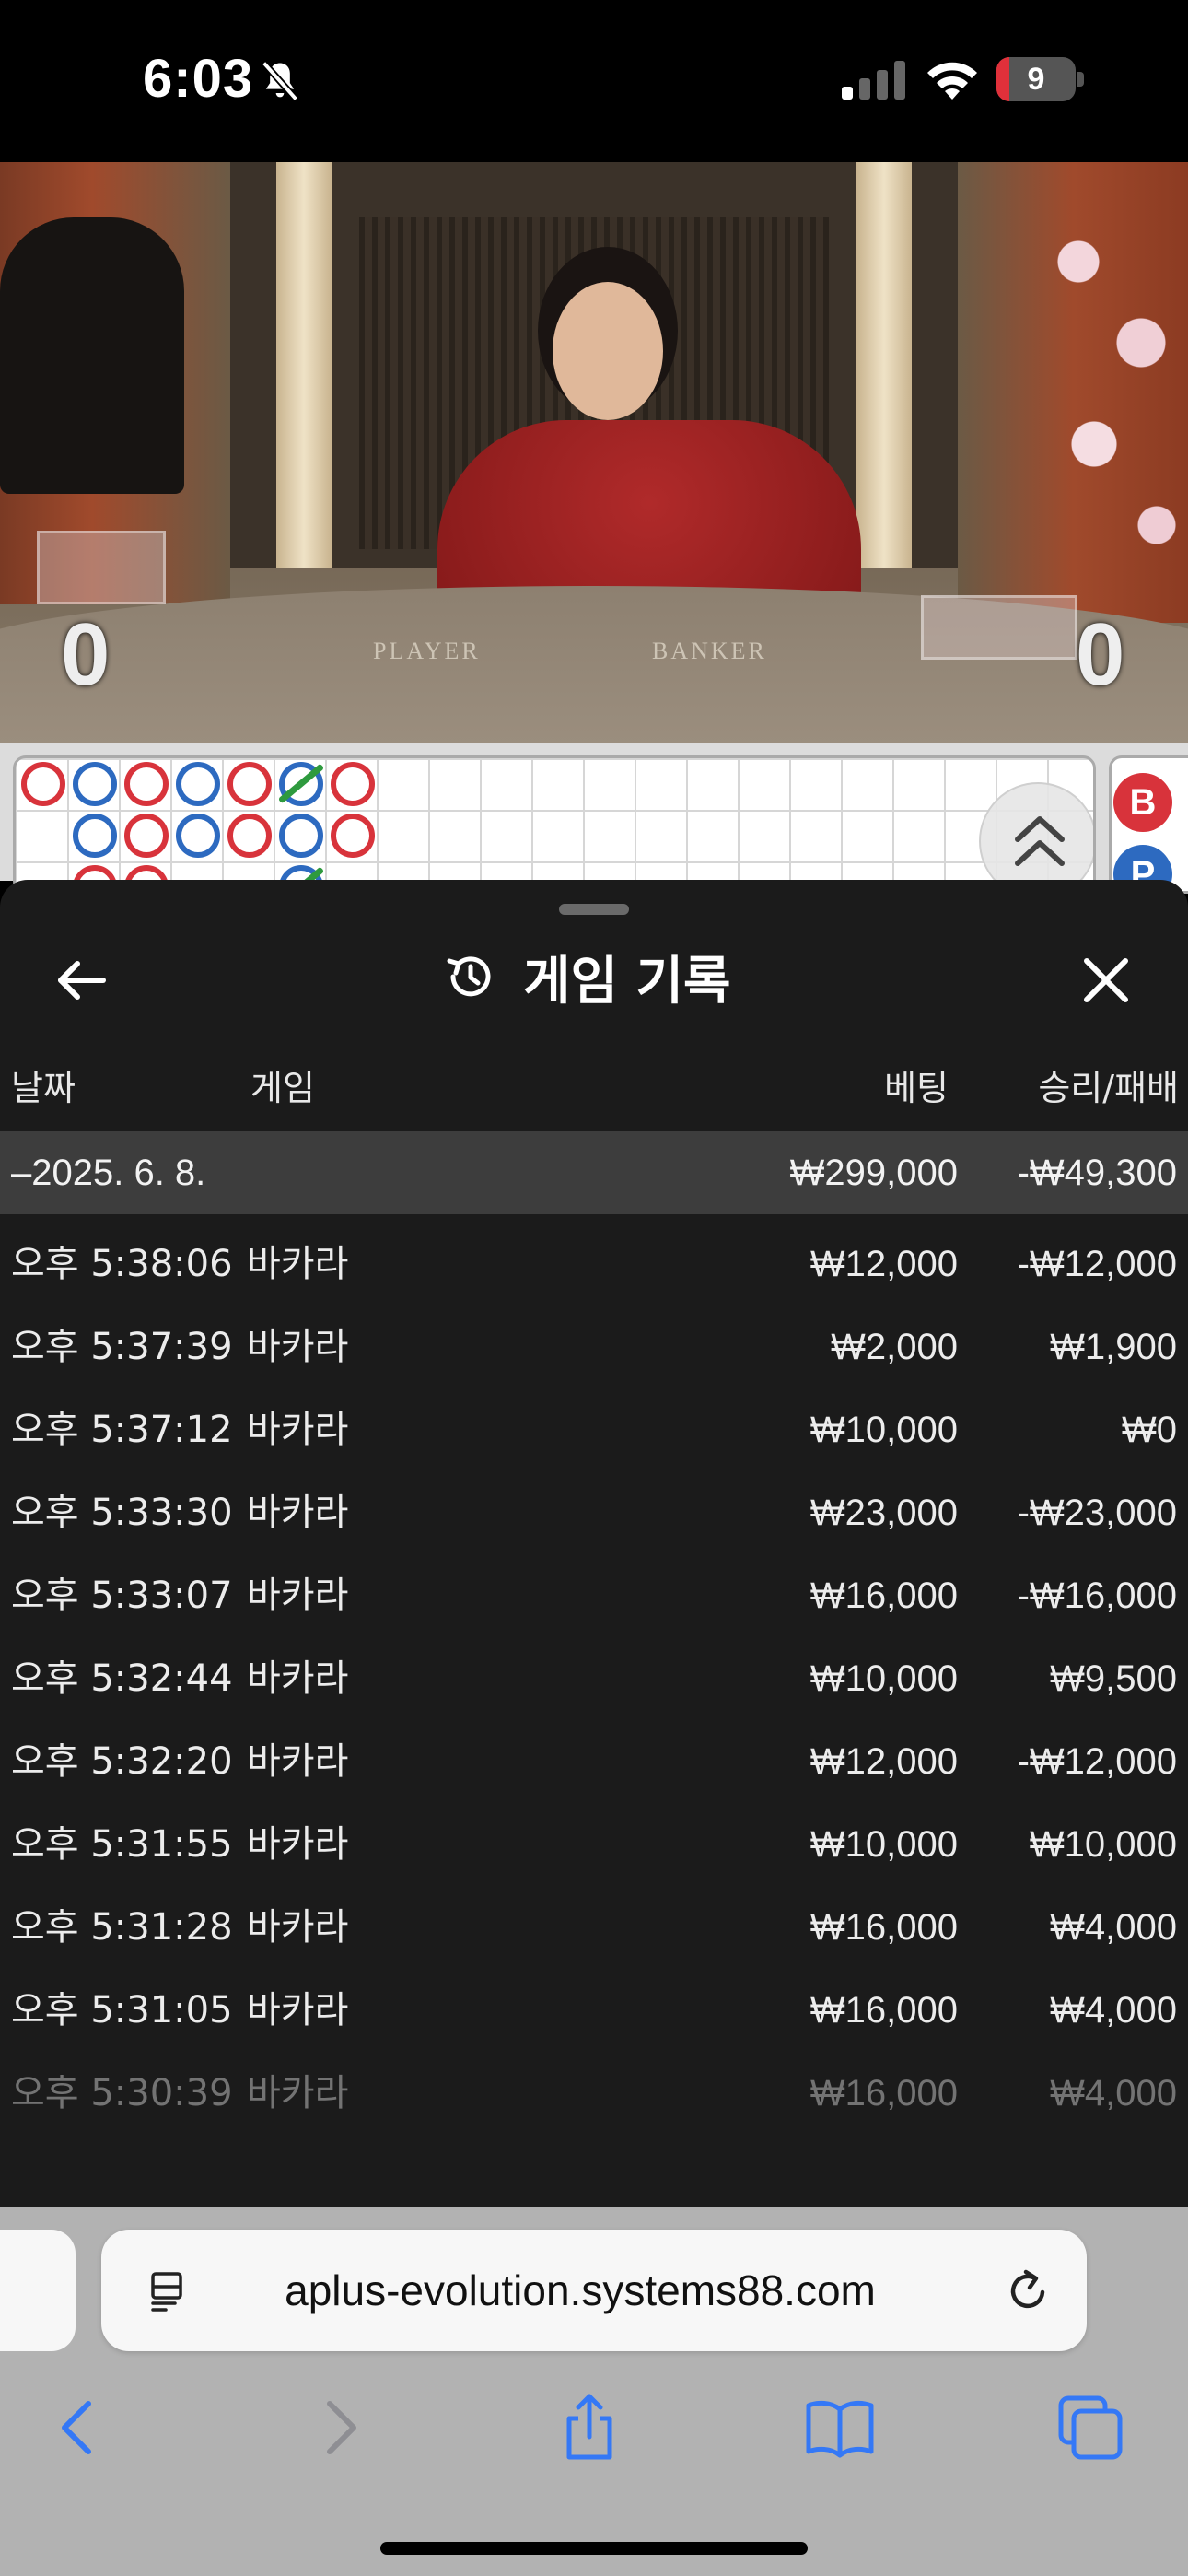 This screenshot has height=2576, width=1188. Describe the element at coordinates (1028, 2290) in the screenshot. I see `reload-icon` at that location.